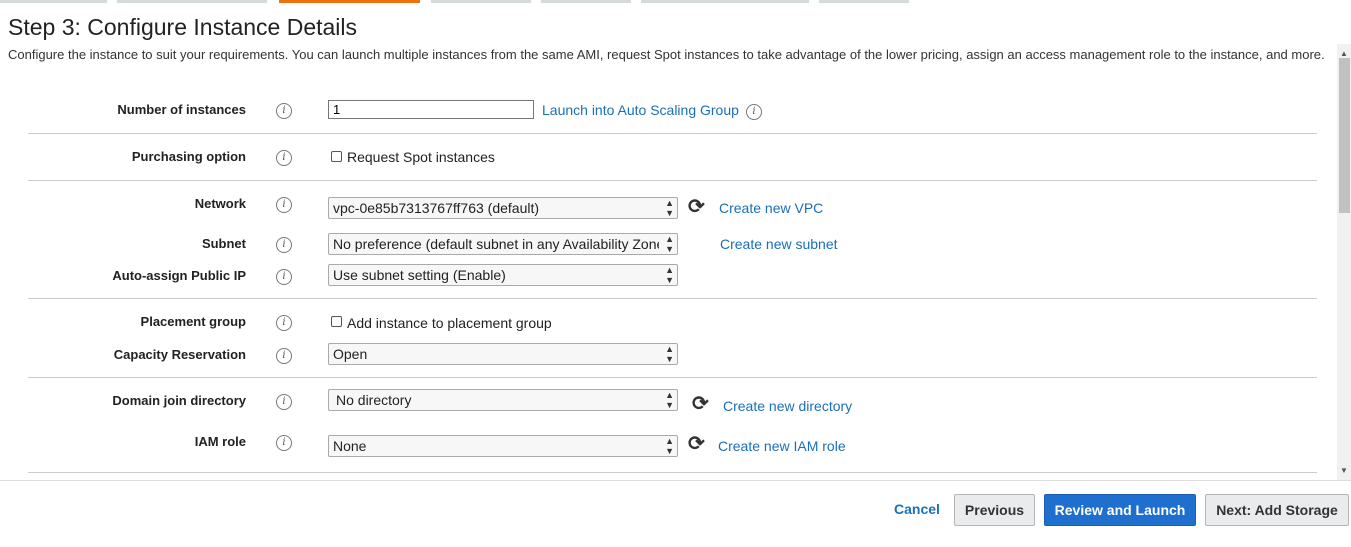  Describe the element at coordinates (436, 208) in the screenshot. I see `network-select-value: vpc-0e85b7313767ff763 (default)` at that location.